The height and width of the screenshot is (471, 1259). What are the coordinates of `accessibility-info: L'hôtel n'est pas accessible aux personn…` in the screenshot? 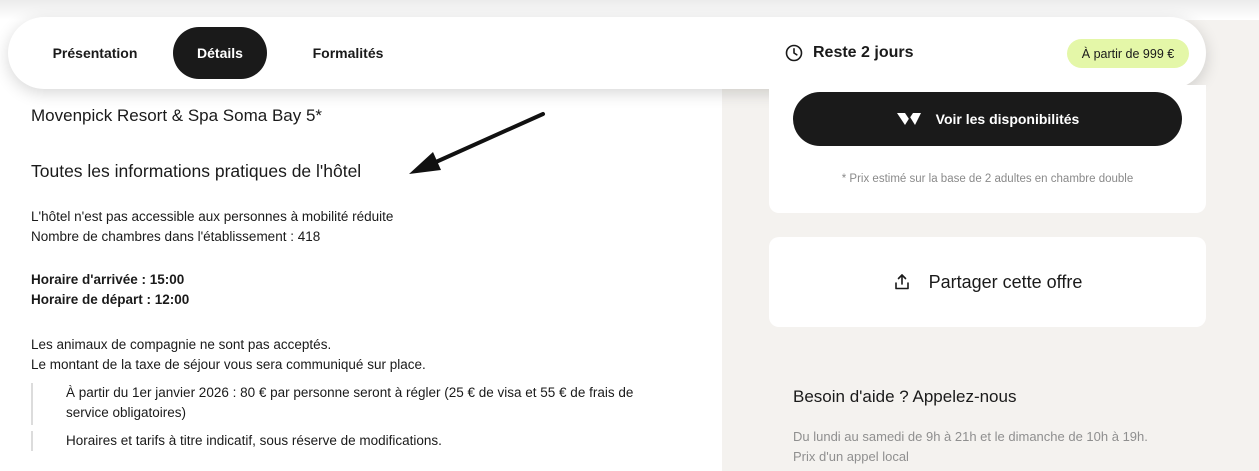 It's located at (212, 216).